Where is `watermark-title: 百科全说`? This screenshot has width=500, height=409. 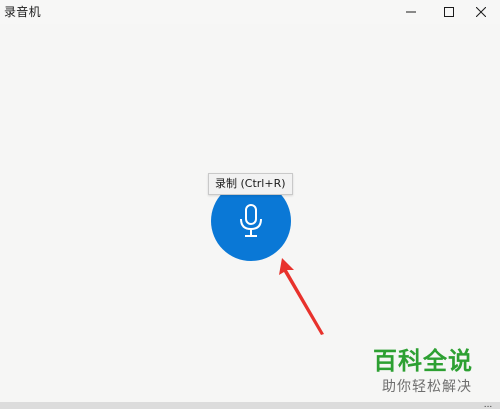
watermark-title: 百科全说 is located at coordinates (423, 361).